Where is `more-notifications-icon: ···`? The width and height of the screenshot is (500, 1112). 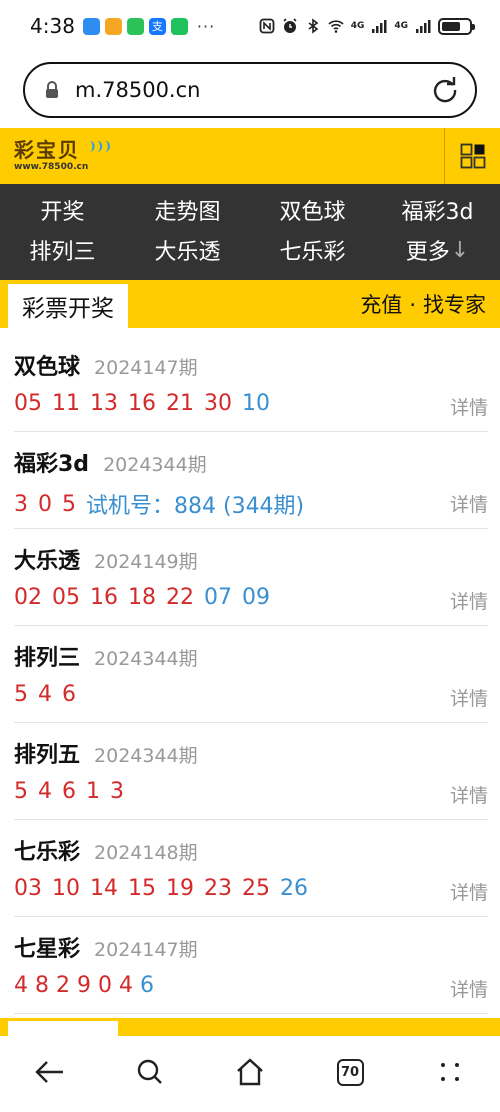
more-notifications-icon: ··· is located at coordinates (206, 26).